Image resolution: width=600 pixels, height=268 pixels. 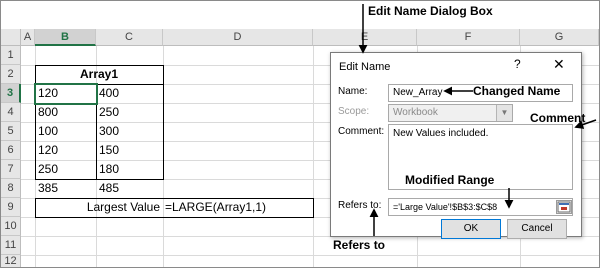 I want to click on scope-dropdown: Workbook ▼, so click(x=450, y=113).